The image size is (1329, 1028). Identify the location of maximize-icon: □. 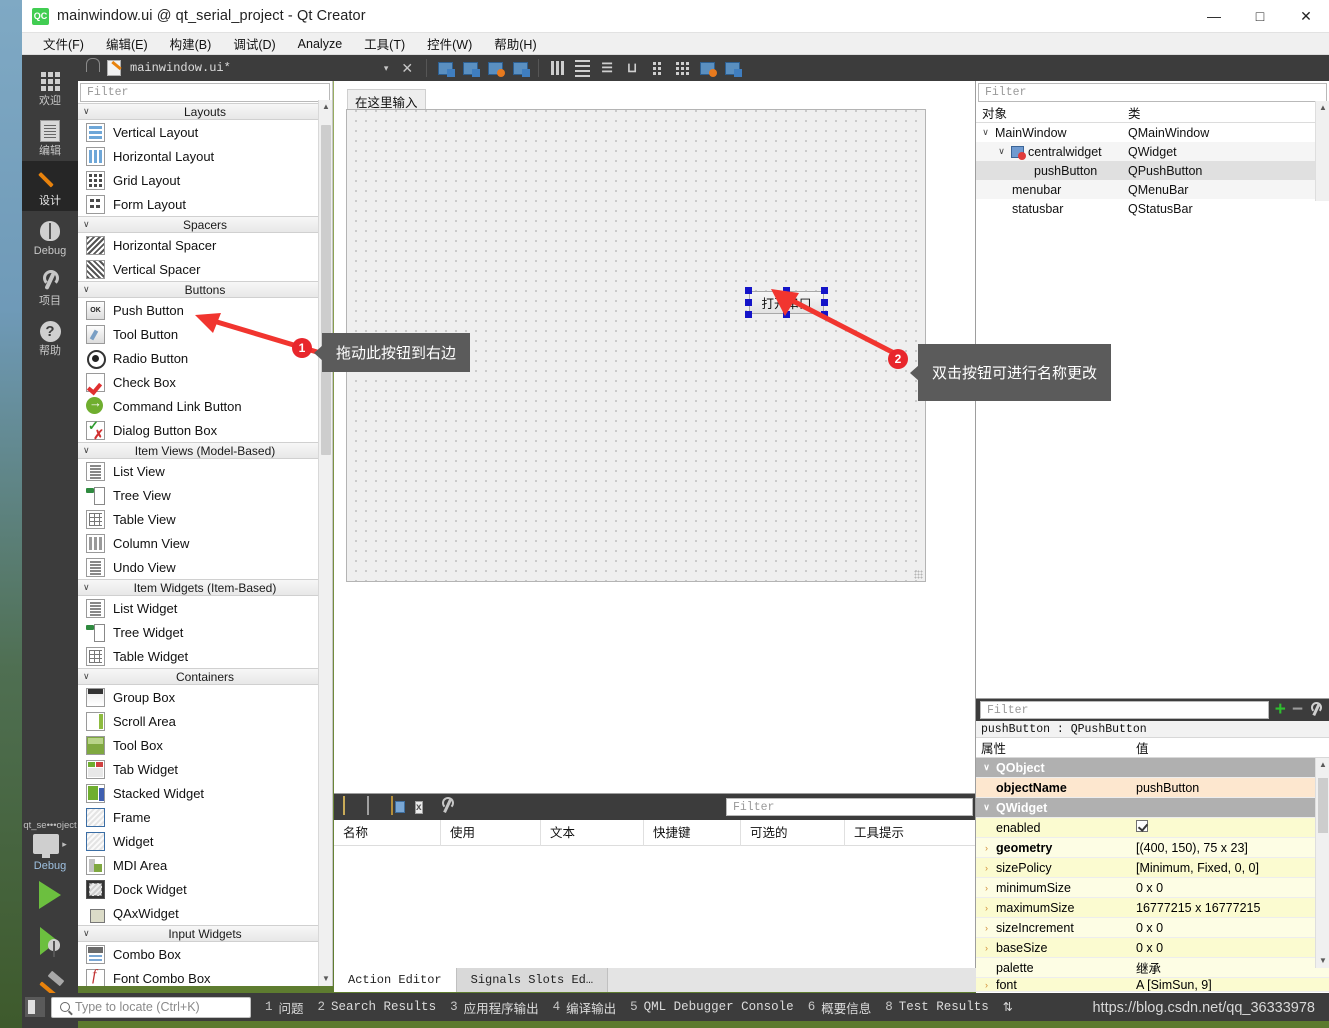
(1260, 16).